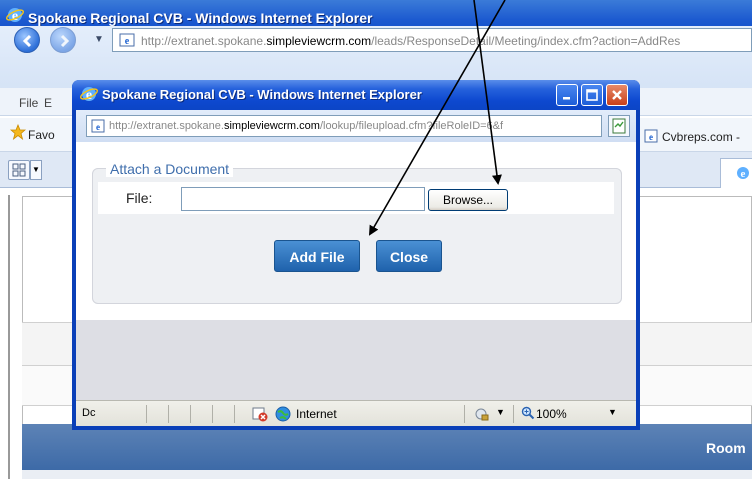 The image size is (752, 479). I want to click on minimize-button, so click(567, 95).